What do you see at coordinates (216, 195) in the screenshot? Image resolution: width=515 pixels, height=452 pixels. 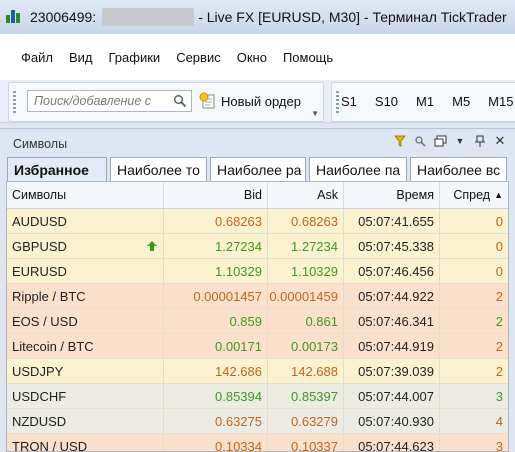 I see `column-header-bid: Bid` at bounding box center [216, 195].